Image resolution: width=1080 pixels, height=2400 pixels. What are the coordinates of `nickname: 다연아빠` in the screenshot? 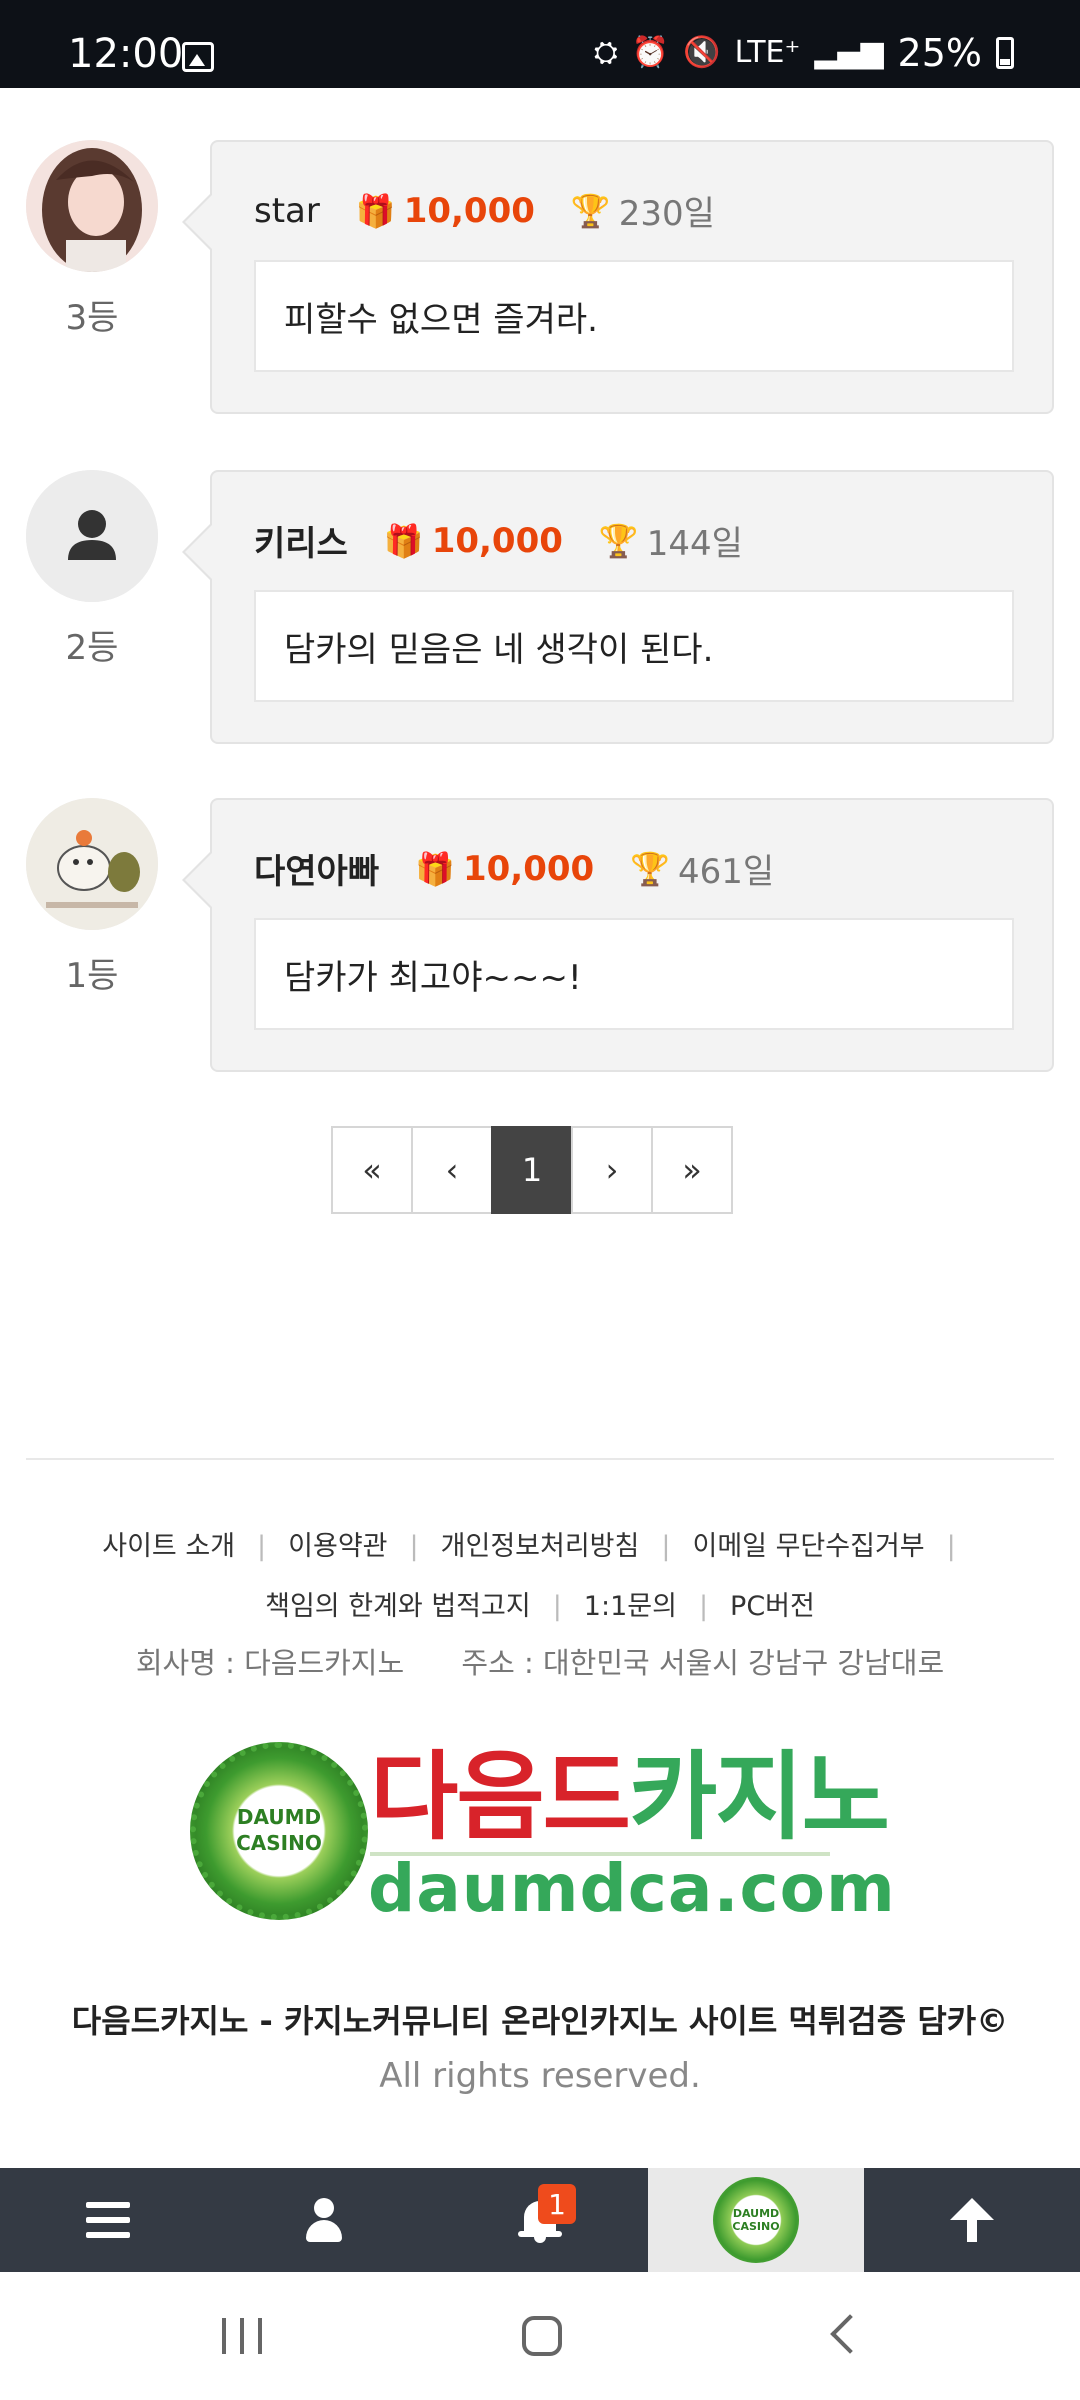 It's located at (316, 868).